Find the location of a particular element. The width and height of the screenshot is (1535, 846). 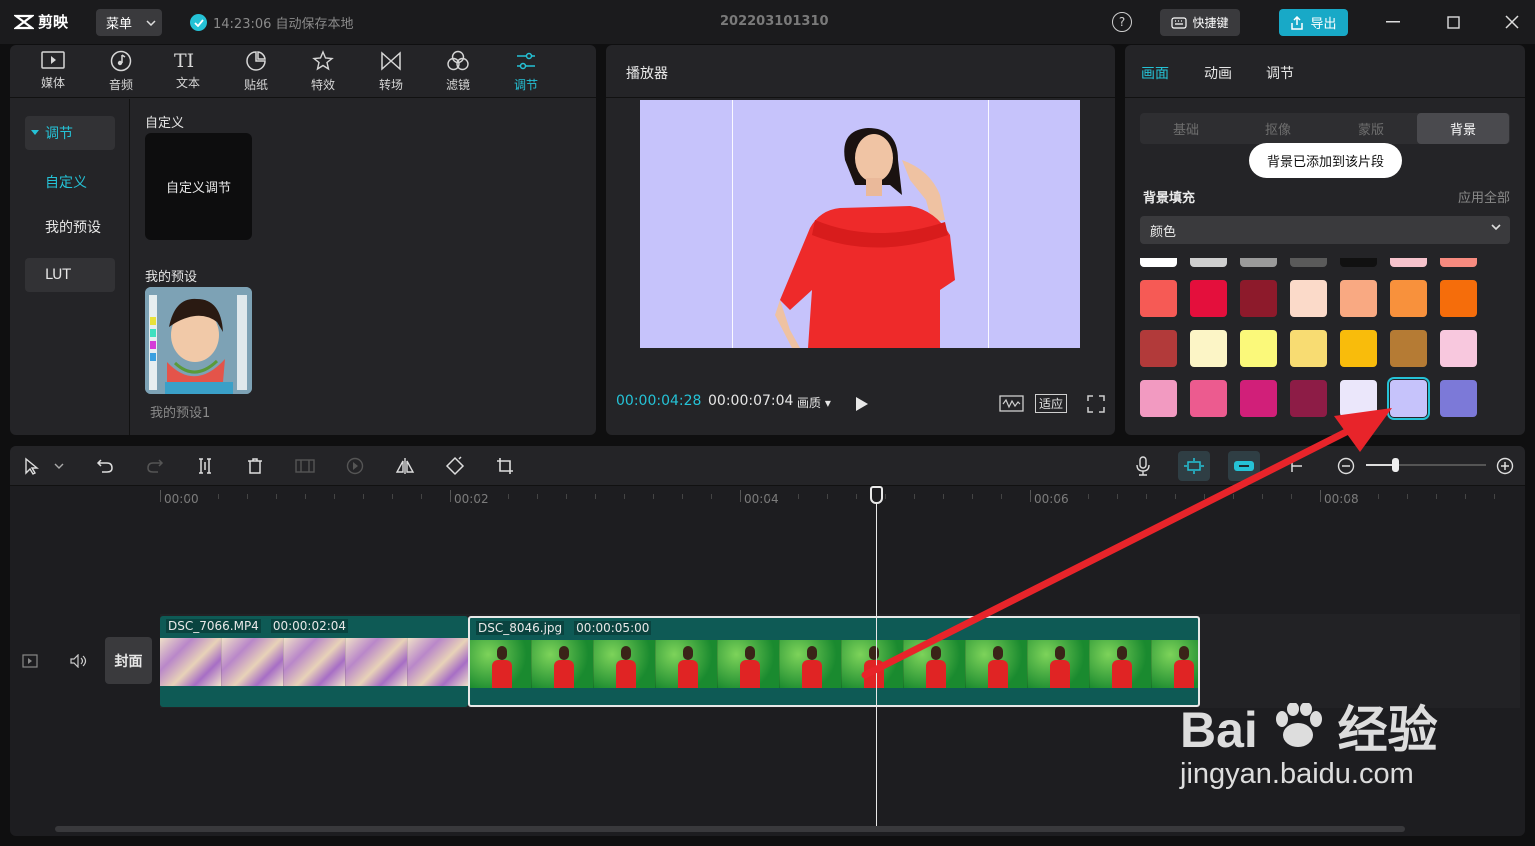

clip-label: DSC_7066.MP4 00:00:02:04 is located at coordinates (257, 626).